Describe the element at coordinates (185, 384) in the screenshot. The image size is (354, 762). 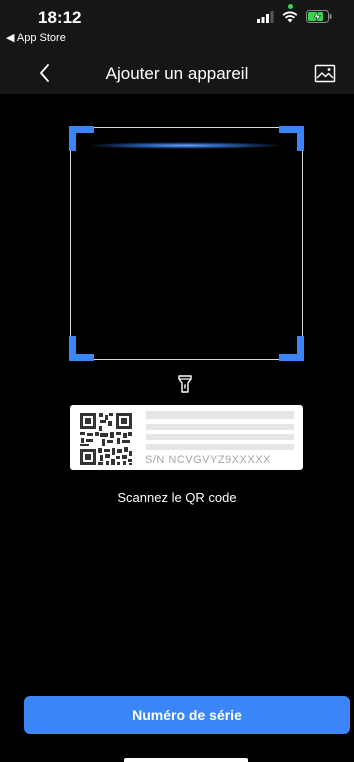
I see `flashlight-icon` at that location.